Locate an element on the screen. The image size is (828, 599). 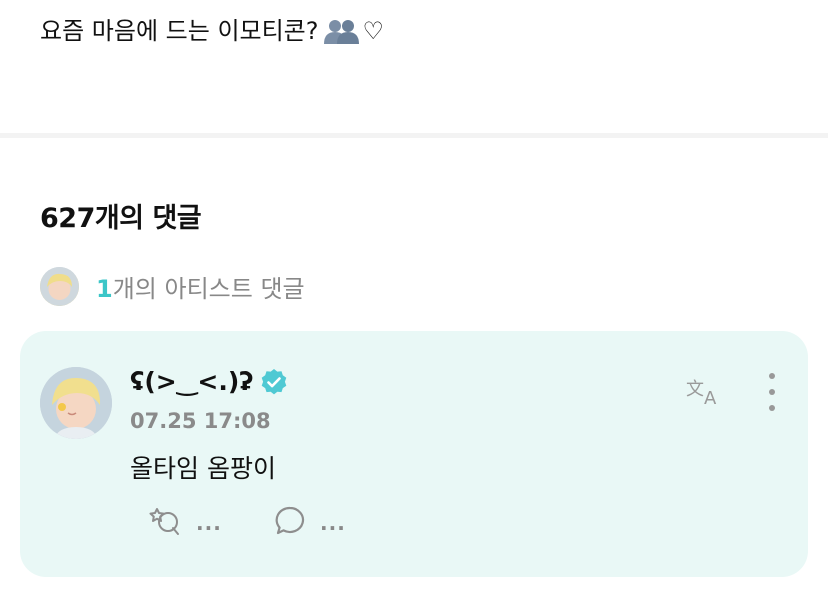
artist-comments-label: 1개의 아티스트 댓글 is located at coordinates (200, 286).